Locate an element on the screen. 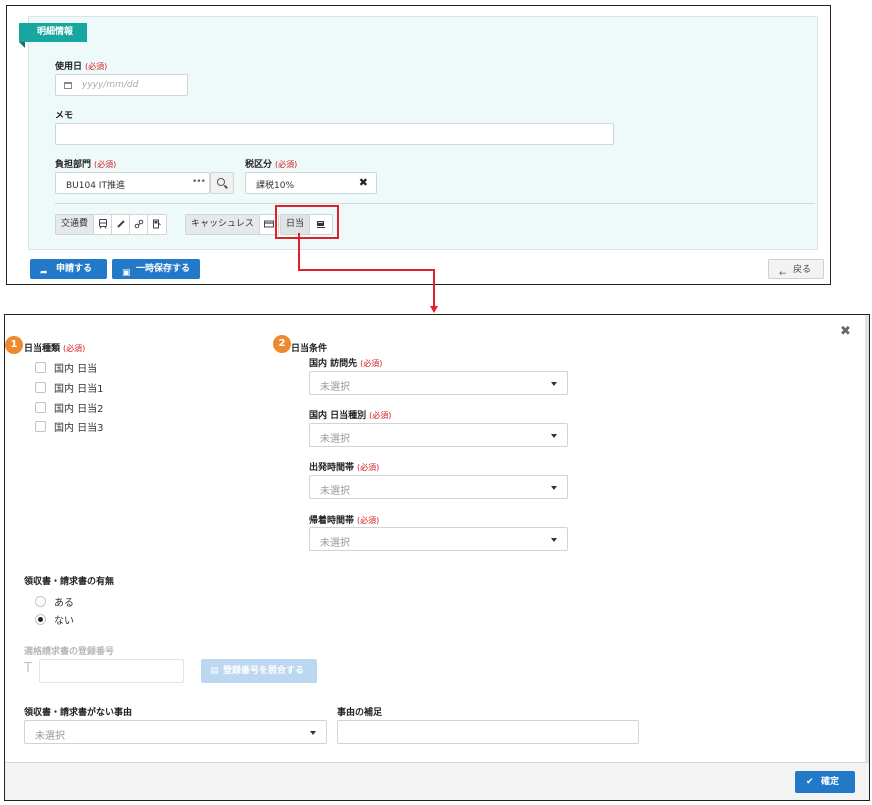 Image resolution: width=872 pixels, height=805 pixels. search-icon is located at coordinates (221, 182).